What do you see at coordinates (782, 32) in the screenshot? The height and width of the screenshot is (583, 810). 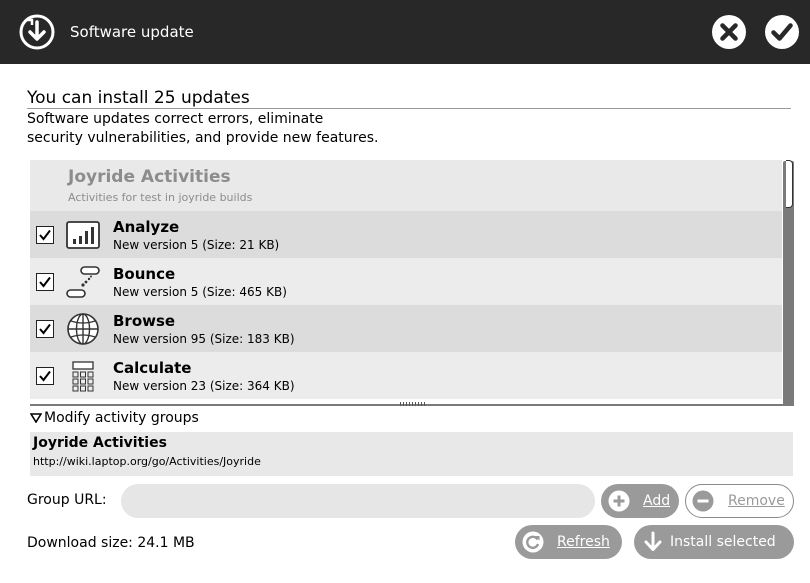 I see `ok-button` at bounding box center [782, 32].